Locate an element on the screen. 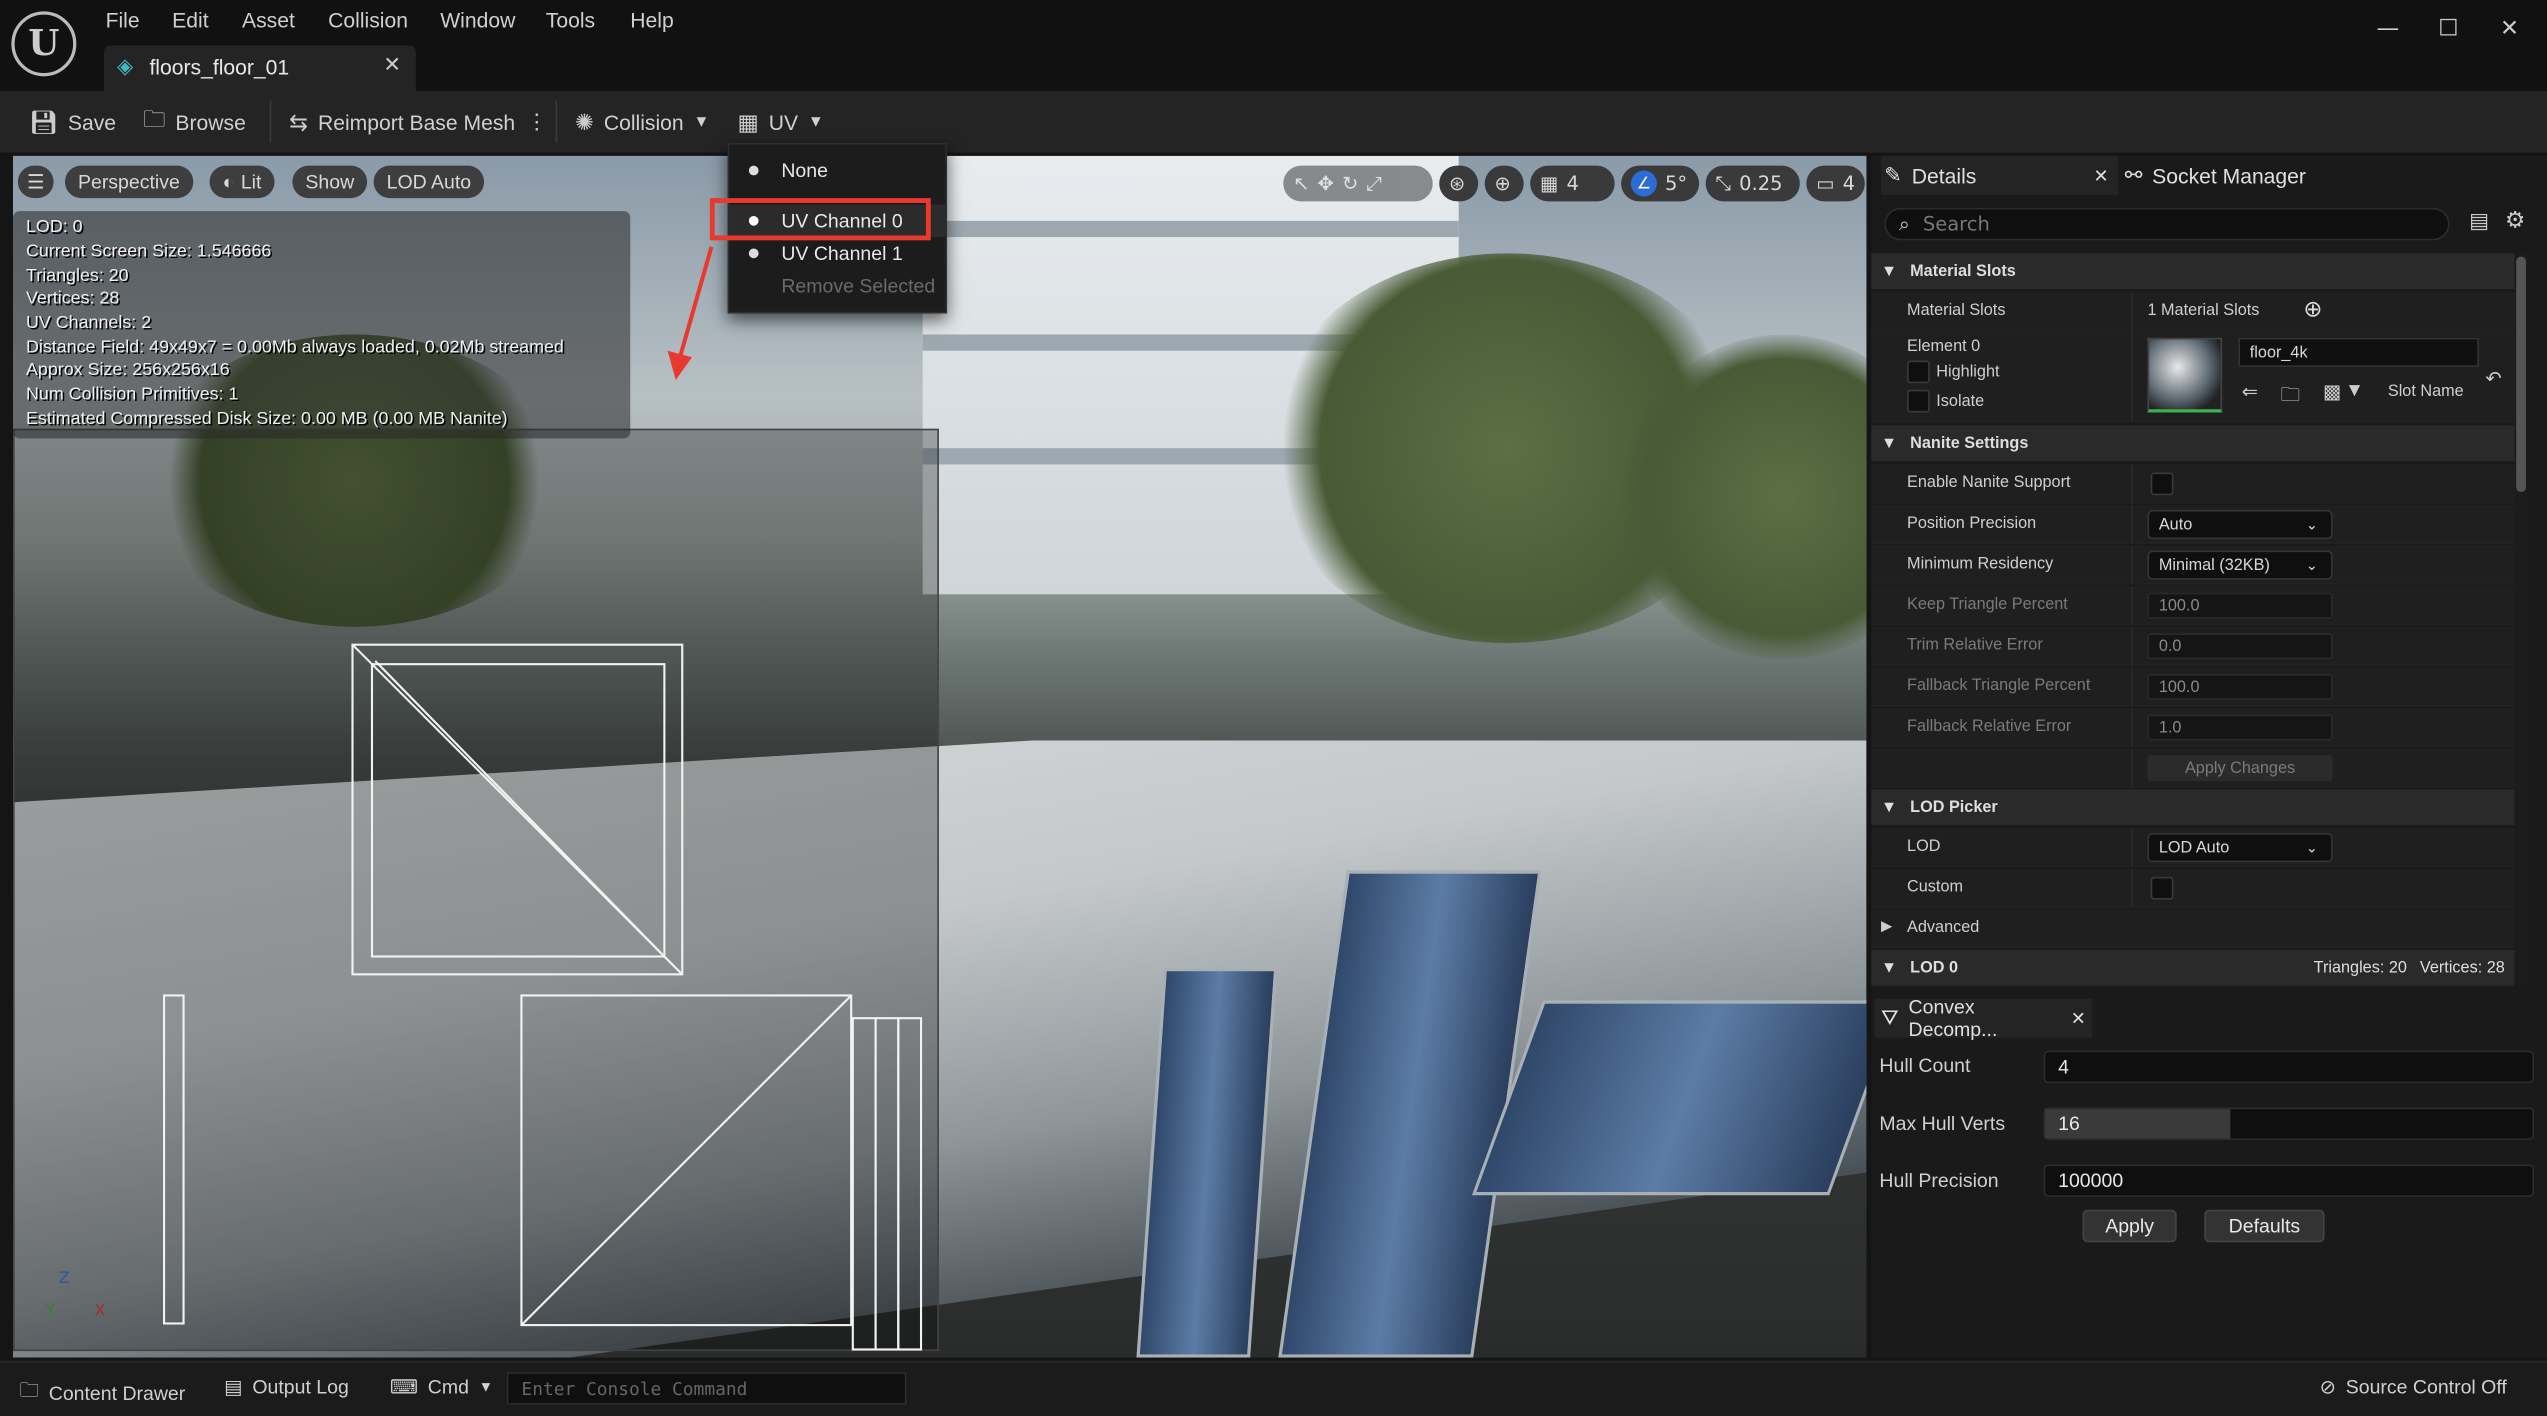 The image size is (2547, 1416). perspective-button: Perspective is located at coordinates (128, 182).